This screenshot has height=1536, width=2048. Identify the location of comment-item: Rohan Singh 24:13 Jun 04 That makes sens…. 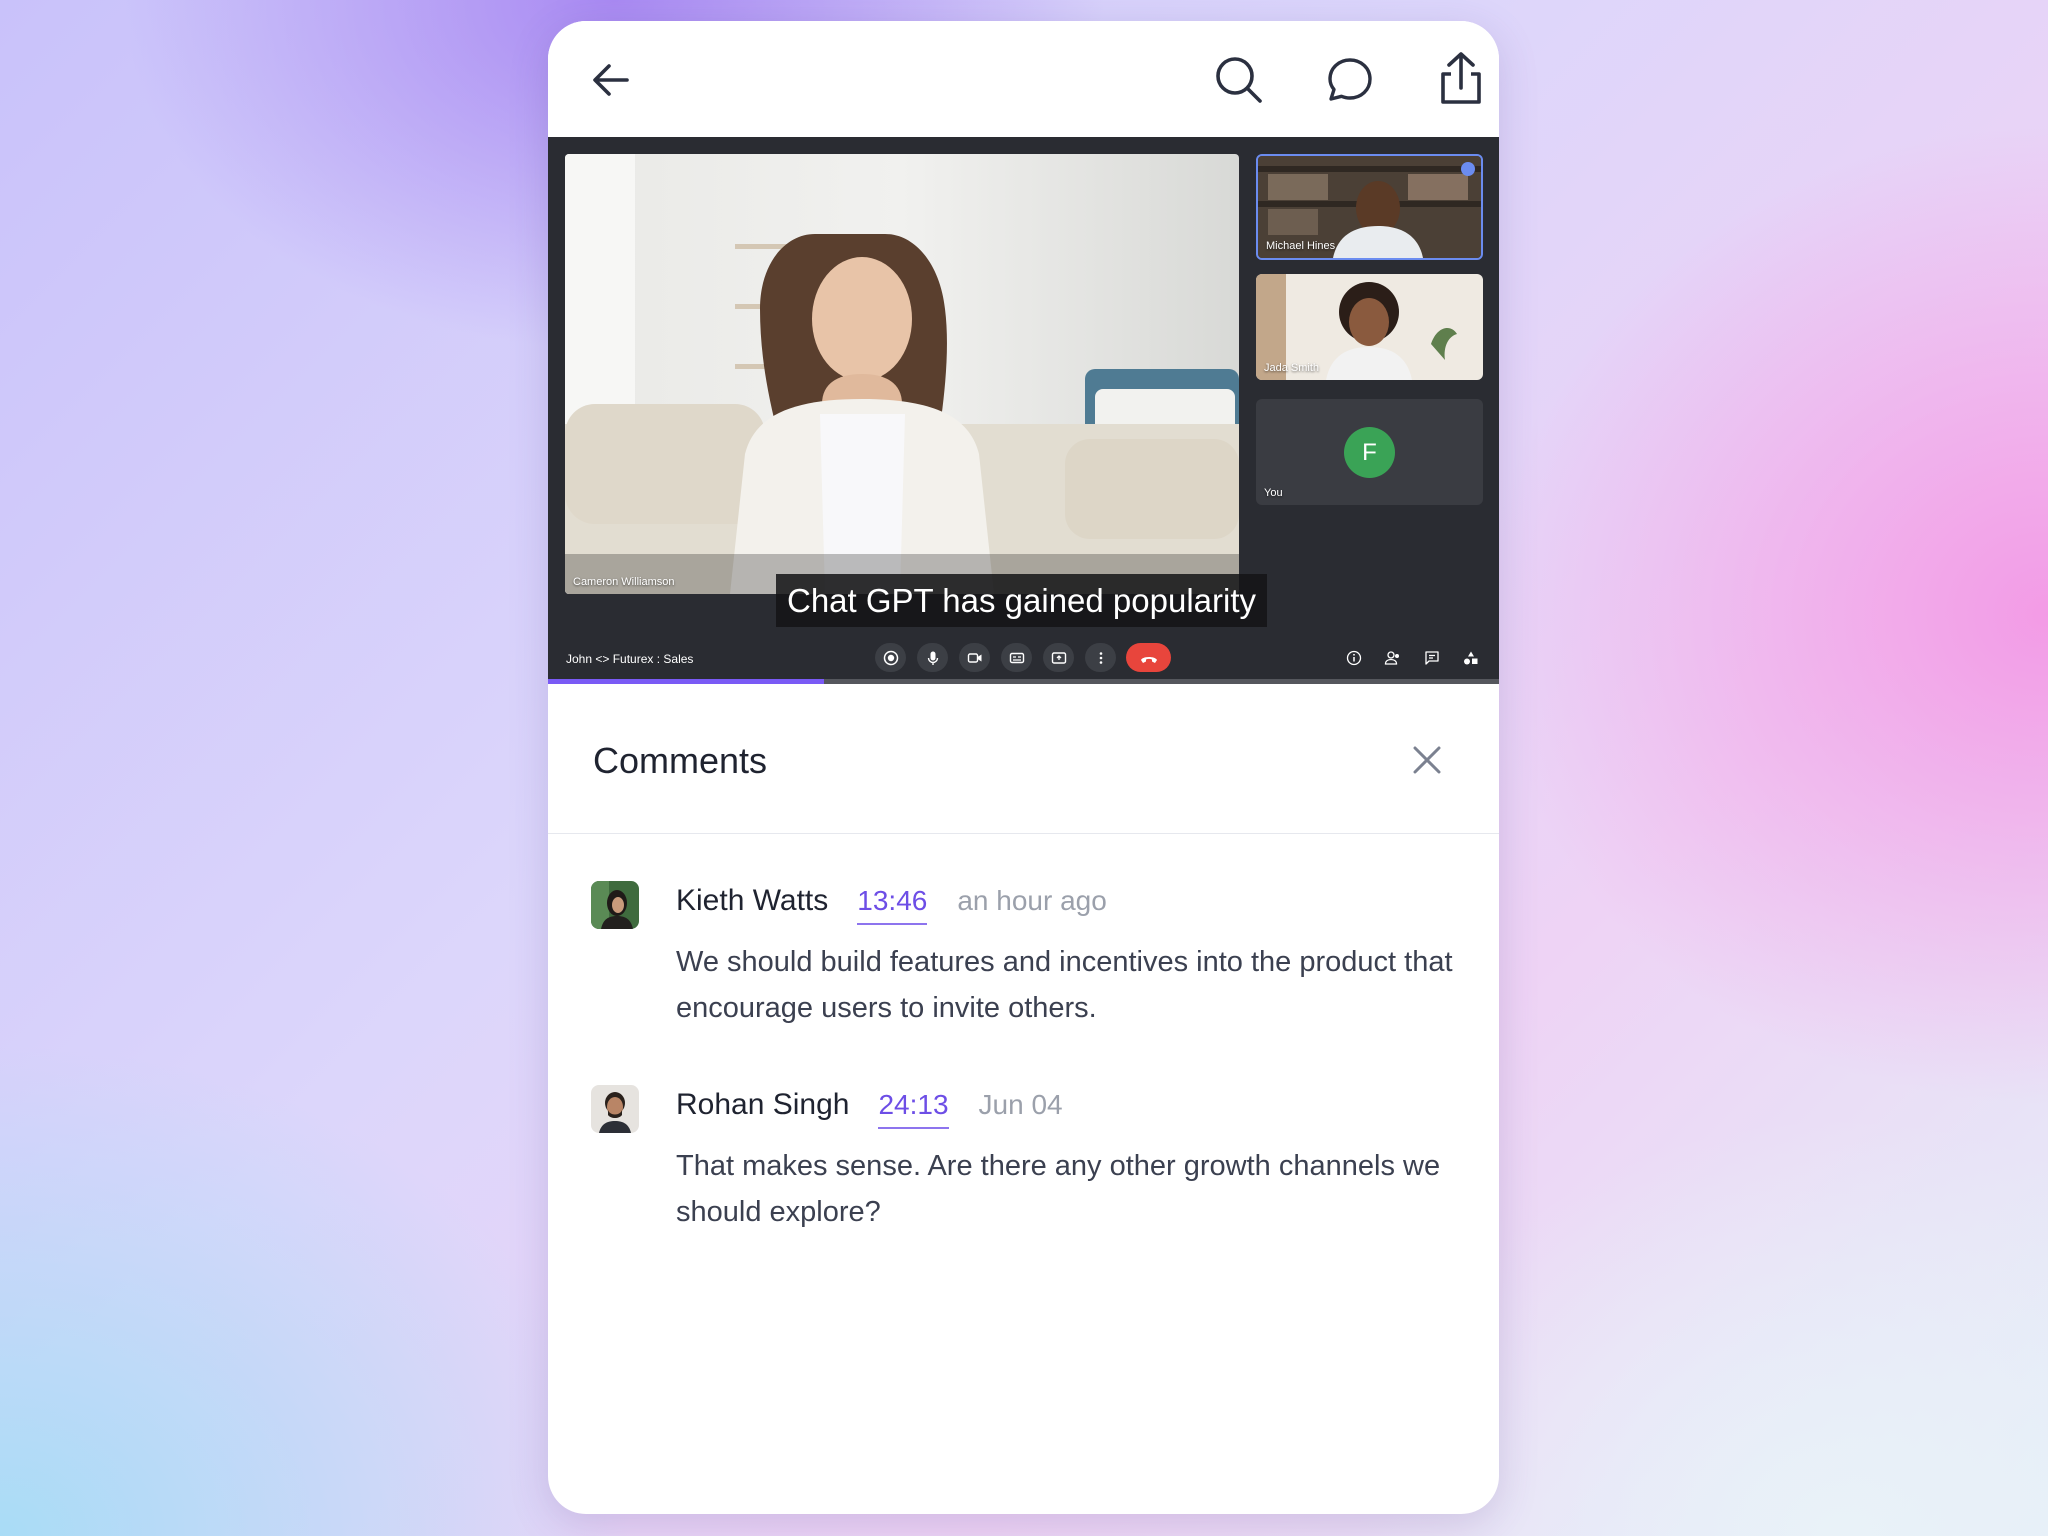
(1023, 1154).